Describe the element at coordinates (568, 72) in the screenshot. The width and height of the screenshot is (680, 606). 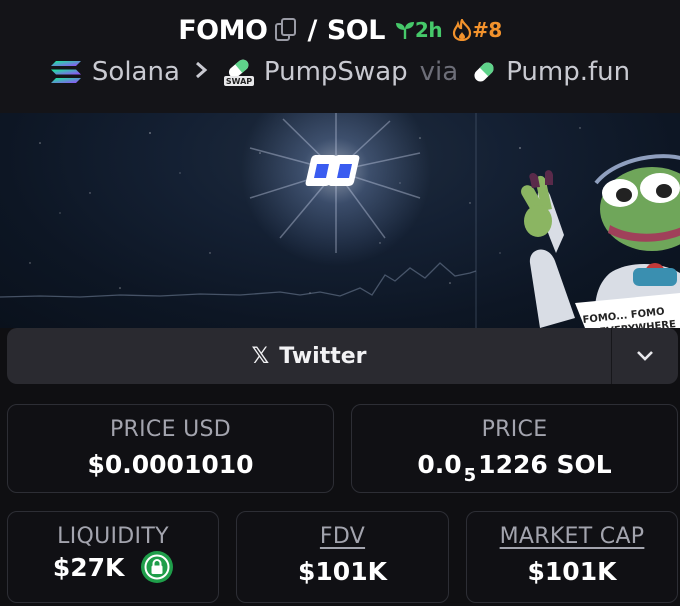
I see `source-name: Pump.fun` at that location.